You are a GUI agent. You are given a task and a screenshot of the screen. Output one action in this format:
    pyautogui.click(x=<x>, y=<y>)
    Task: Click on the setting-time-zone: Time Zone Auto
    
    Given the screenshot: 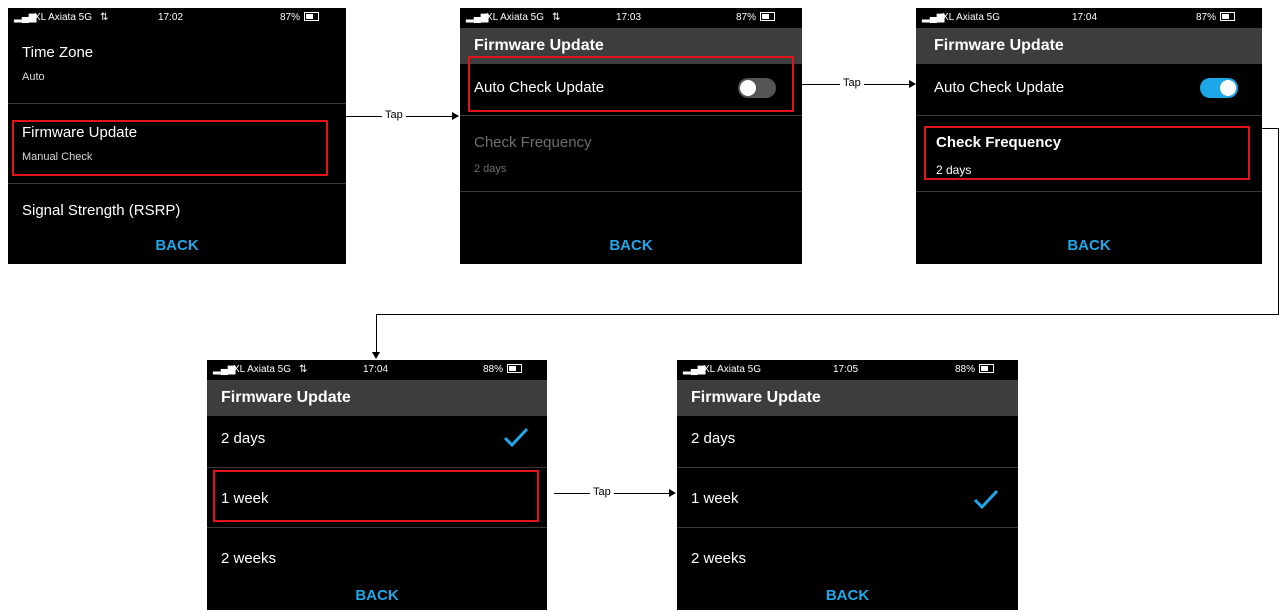 What is the action you would take?
    pyautogui.click(x=177, y=74)
    